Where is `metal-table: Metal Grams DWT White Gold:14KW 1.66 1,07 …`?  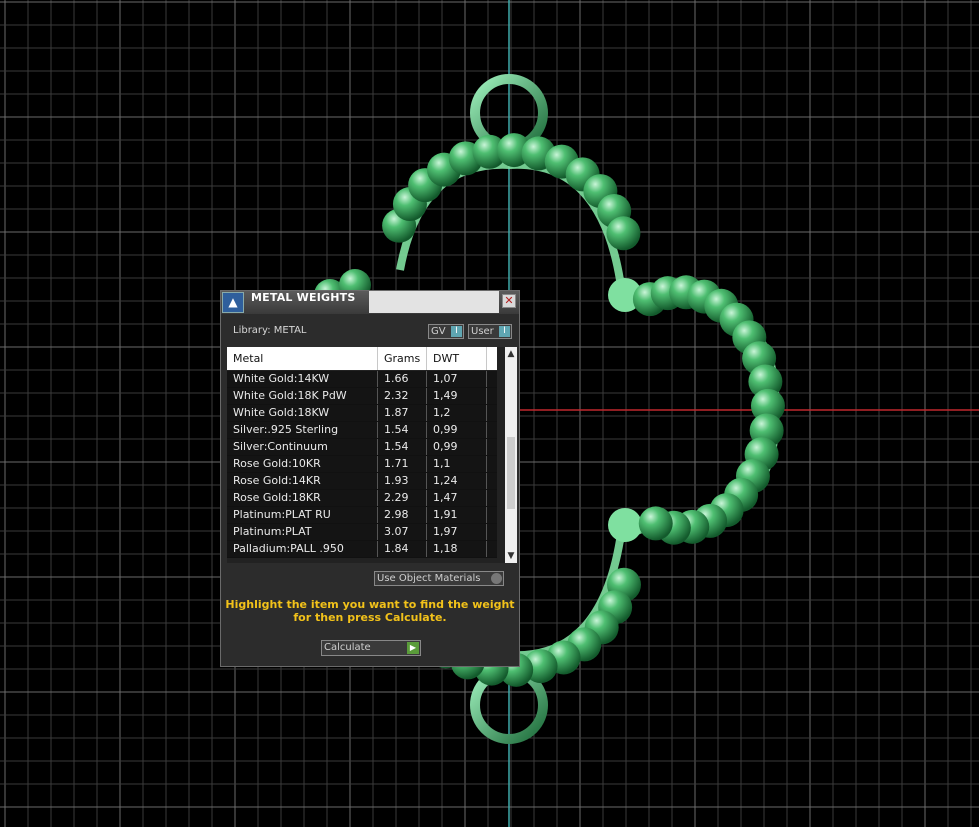 metal-table: Metal Grams DWT White Gold:14KW 1.66 1,07 … is located at coordinates (372, 455).